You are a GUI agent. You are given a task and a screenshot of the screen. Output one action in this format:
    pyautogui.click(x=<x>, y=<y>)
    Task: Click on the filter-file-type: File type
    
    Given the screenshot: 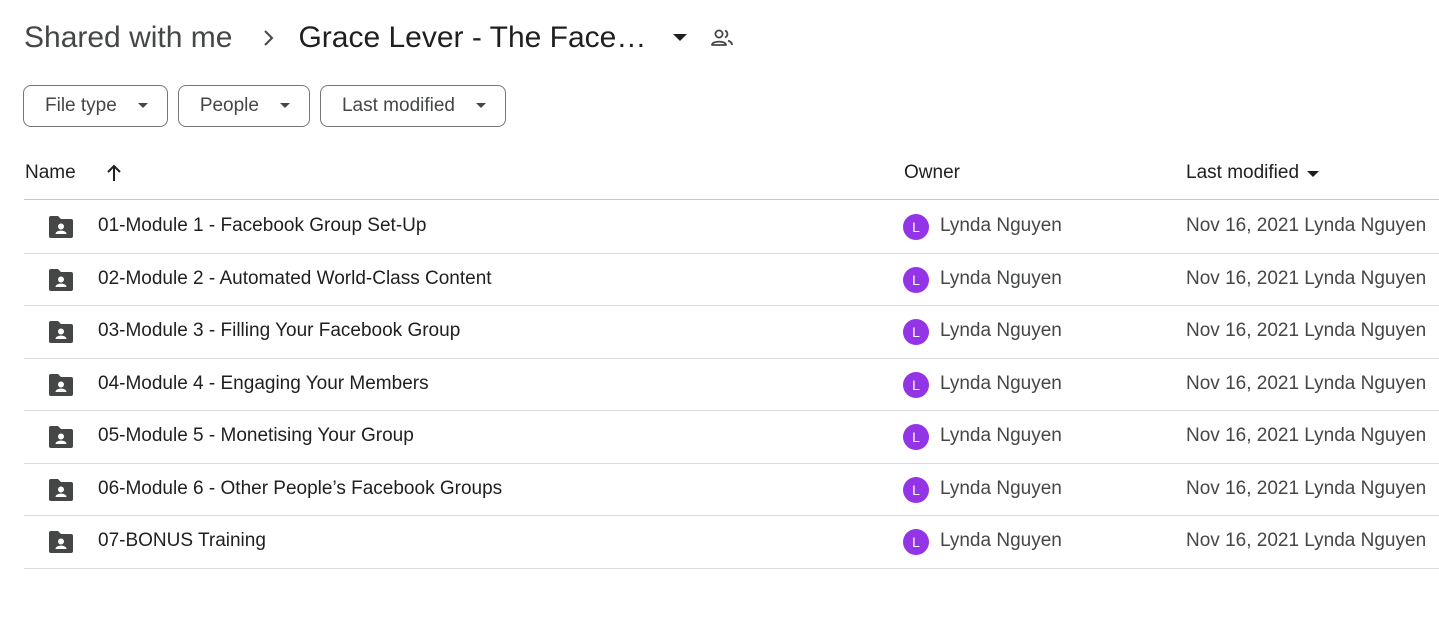 What is the action you would take?
    pyautogui.click(x=95, y=106)
    